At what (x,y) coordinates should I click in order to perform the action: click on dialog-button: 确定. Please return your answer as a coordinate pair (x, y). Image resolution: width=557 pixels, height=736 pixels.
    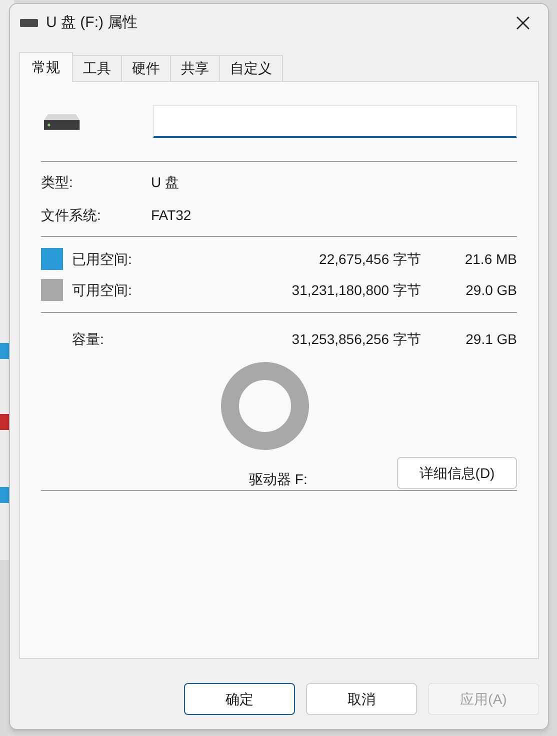
    Looking at the image, I should click on (239, 699).